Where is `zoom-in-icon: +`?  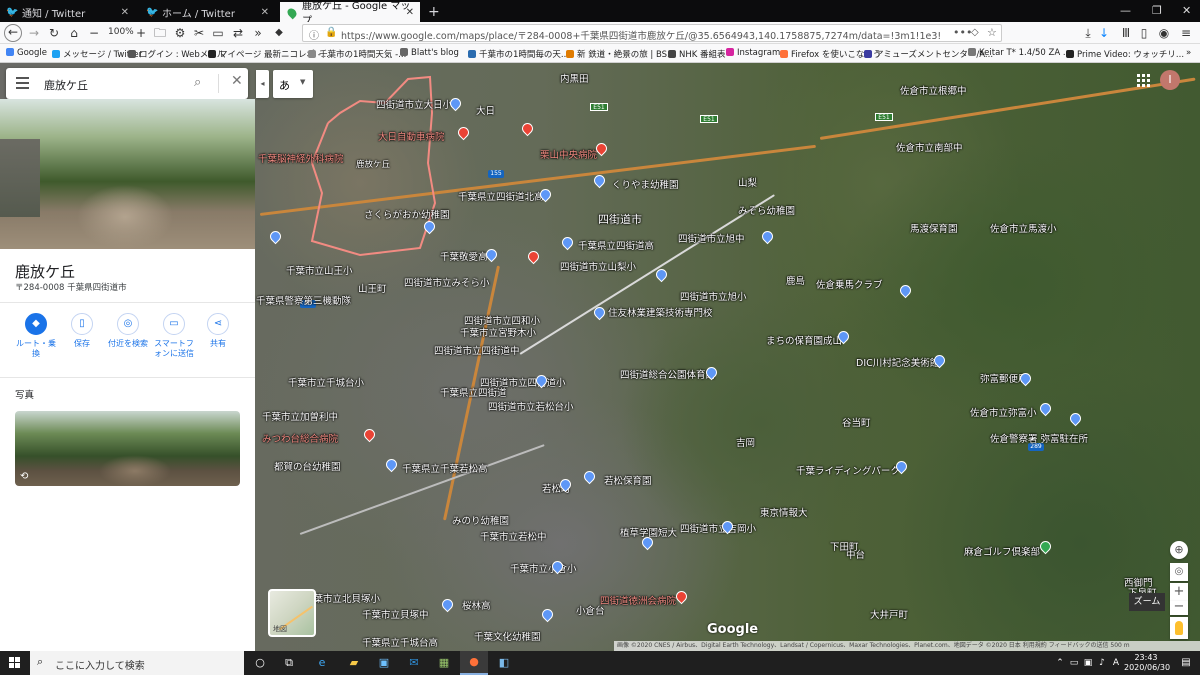 zoom-in-icon: + is located at coordinates (141, 33).